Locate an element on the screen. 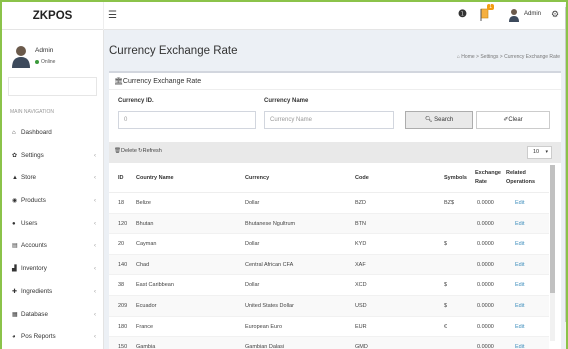 The height and width of the screenshot is (349, 568). notification-flag-icon: 1 is located at coordinates (486, 12).